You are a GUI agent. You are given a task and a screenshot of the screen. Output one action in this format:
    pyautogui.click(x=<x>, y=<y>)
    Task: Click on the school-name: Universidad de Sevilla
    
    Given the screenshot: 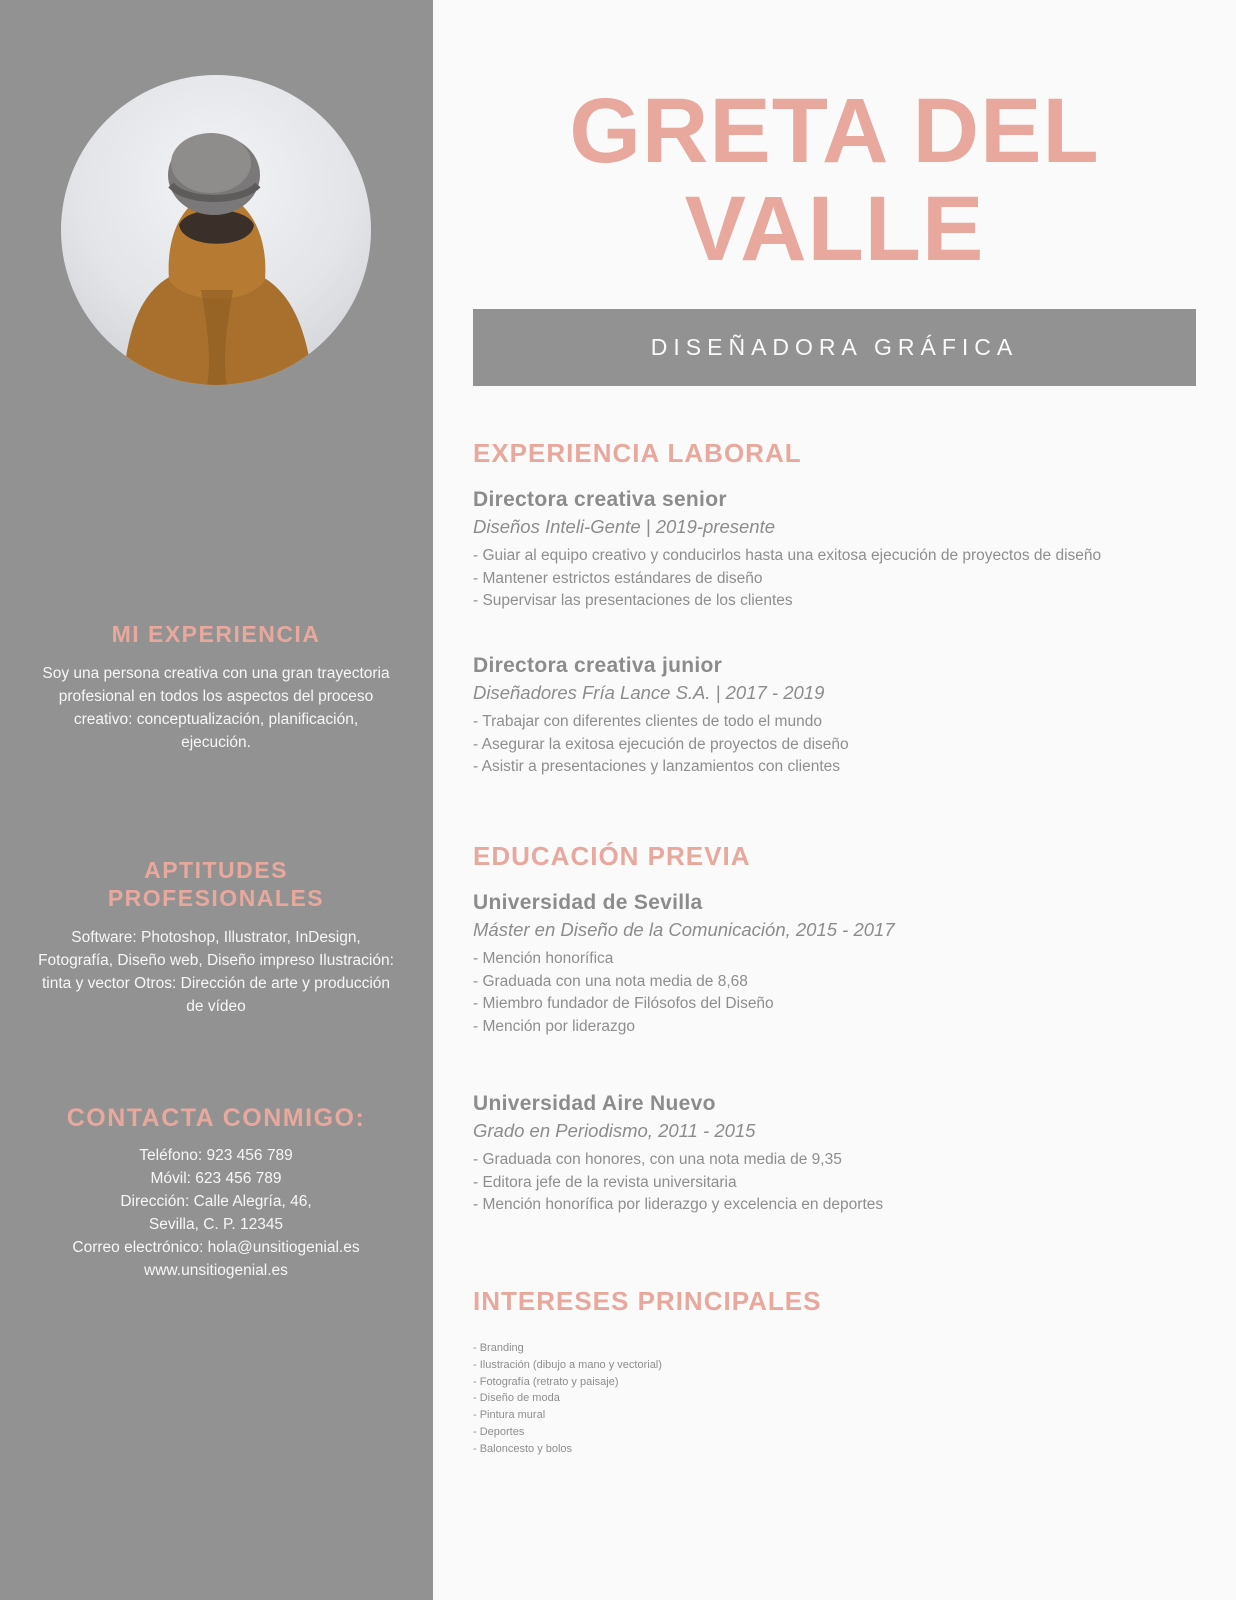 What is the action you would take?
    pyautogui.click(x=588, y=902)
    